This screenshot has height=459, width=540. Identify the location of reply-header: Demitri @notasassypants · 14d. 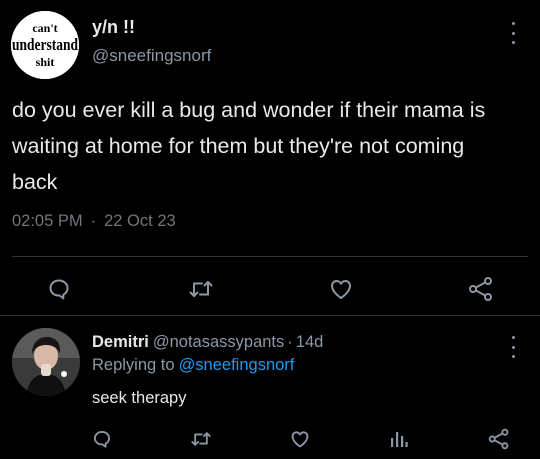
(207, 342).